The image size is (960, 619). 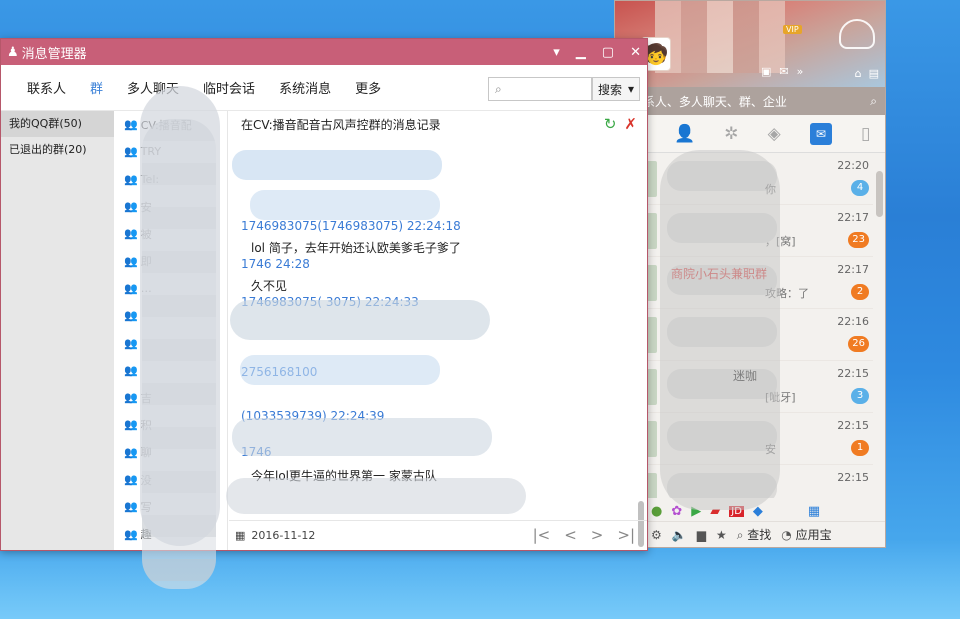 What do you see at coordinates (13, 52) in the screenshot?
I see `qq-penguin-icon: ♟` at bounding box center [13, 52].